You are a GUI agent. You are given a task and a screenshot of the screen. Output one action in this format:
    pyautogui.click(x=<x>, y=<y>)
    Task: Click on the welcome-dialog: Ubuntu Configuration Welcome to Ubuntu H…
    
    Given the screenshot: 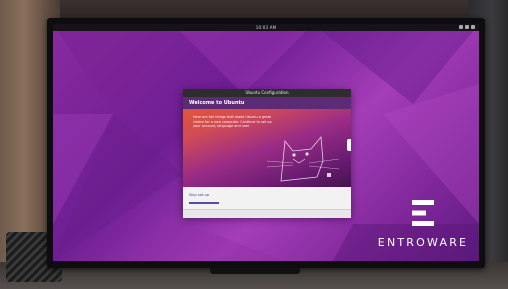 What is the action you would take?
    pyautogui.click(x=267, y=153)
    